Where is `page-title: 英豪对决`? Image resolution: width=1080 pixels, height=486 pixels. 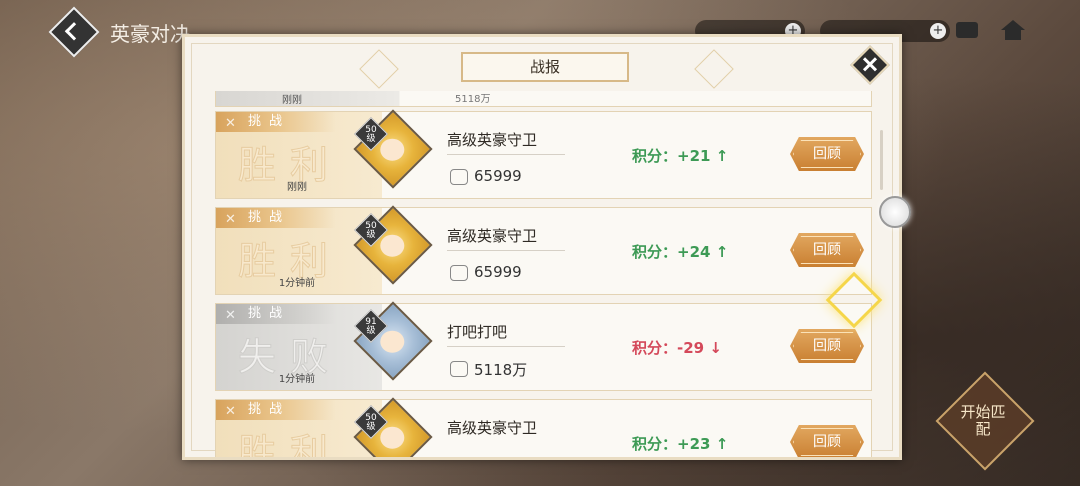
page-title: 英豪对决 is located at coordinates (150, 34).